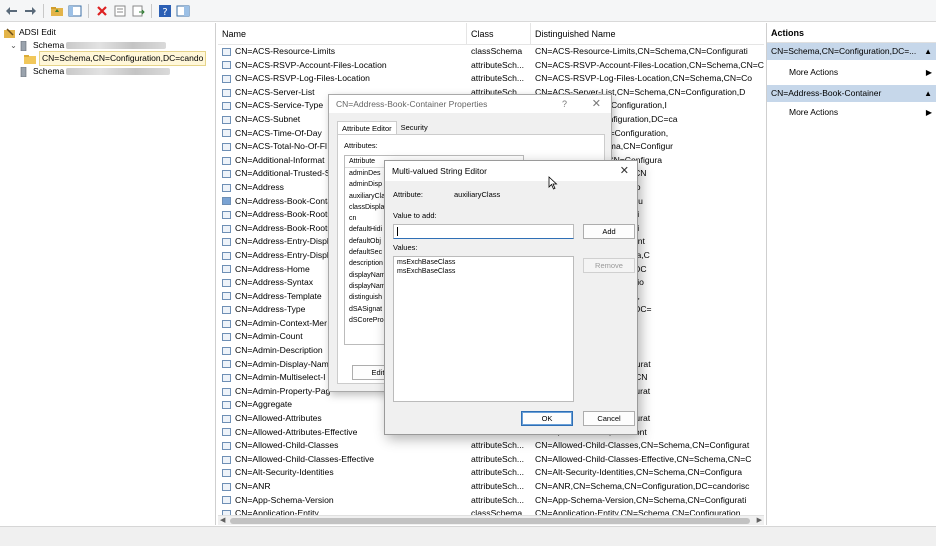 The image size is (936, 546). Describe the element at coordinates (259, 186) in the screenshot. I see `row-name: CN=Address` at that location.